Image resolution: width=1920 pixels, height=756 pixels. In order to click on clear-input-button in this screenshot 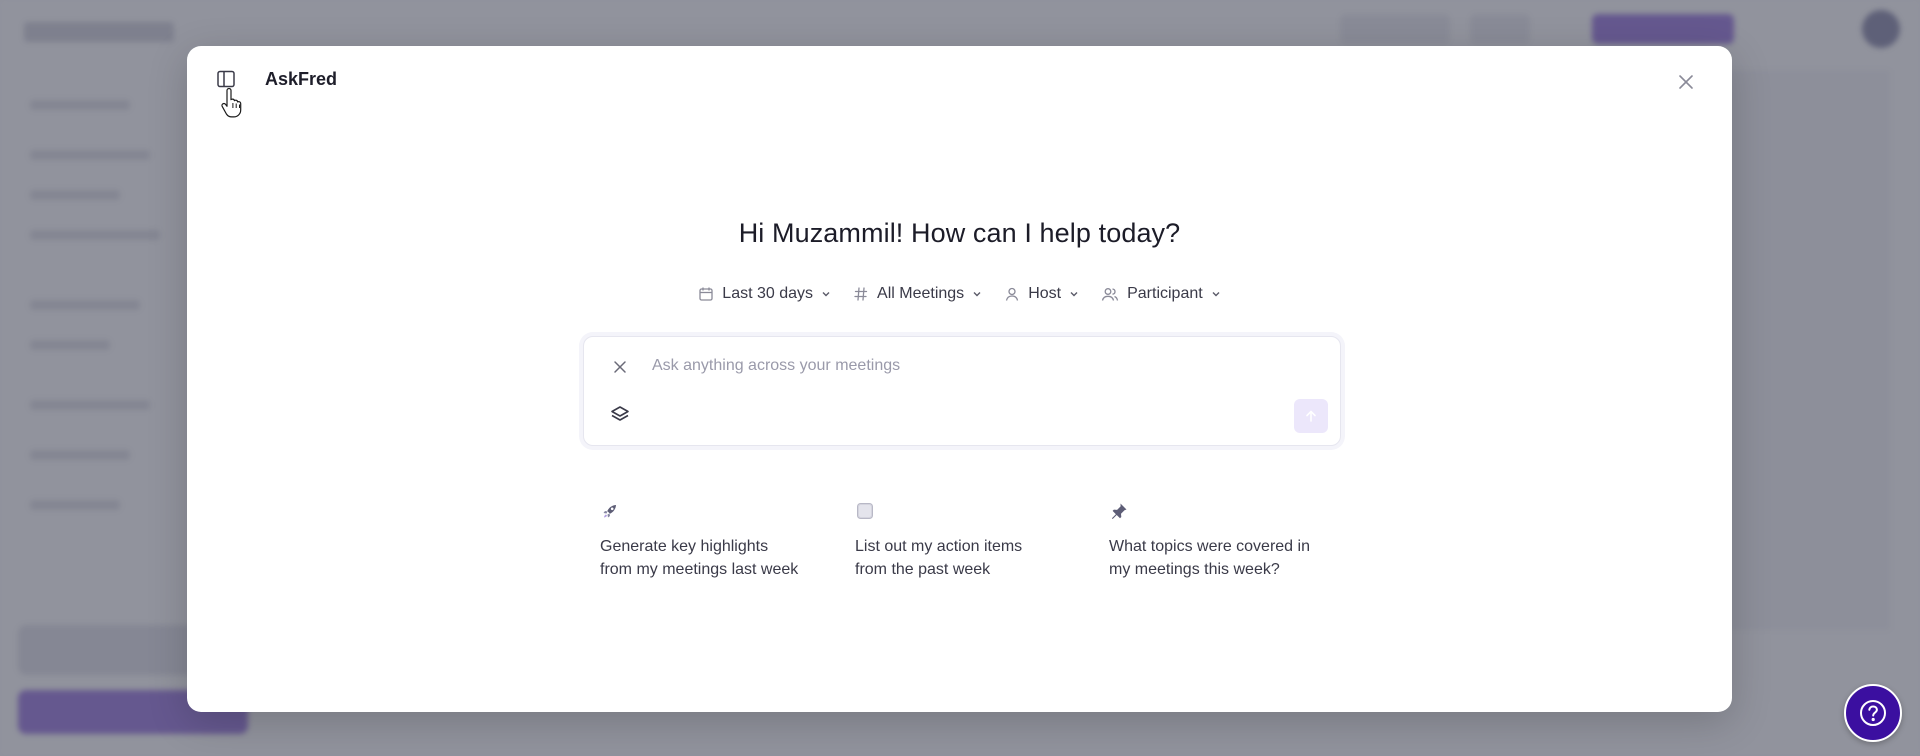, I will do `click(620, 367)`.